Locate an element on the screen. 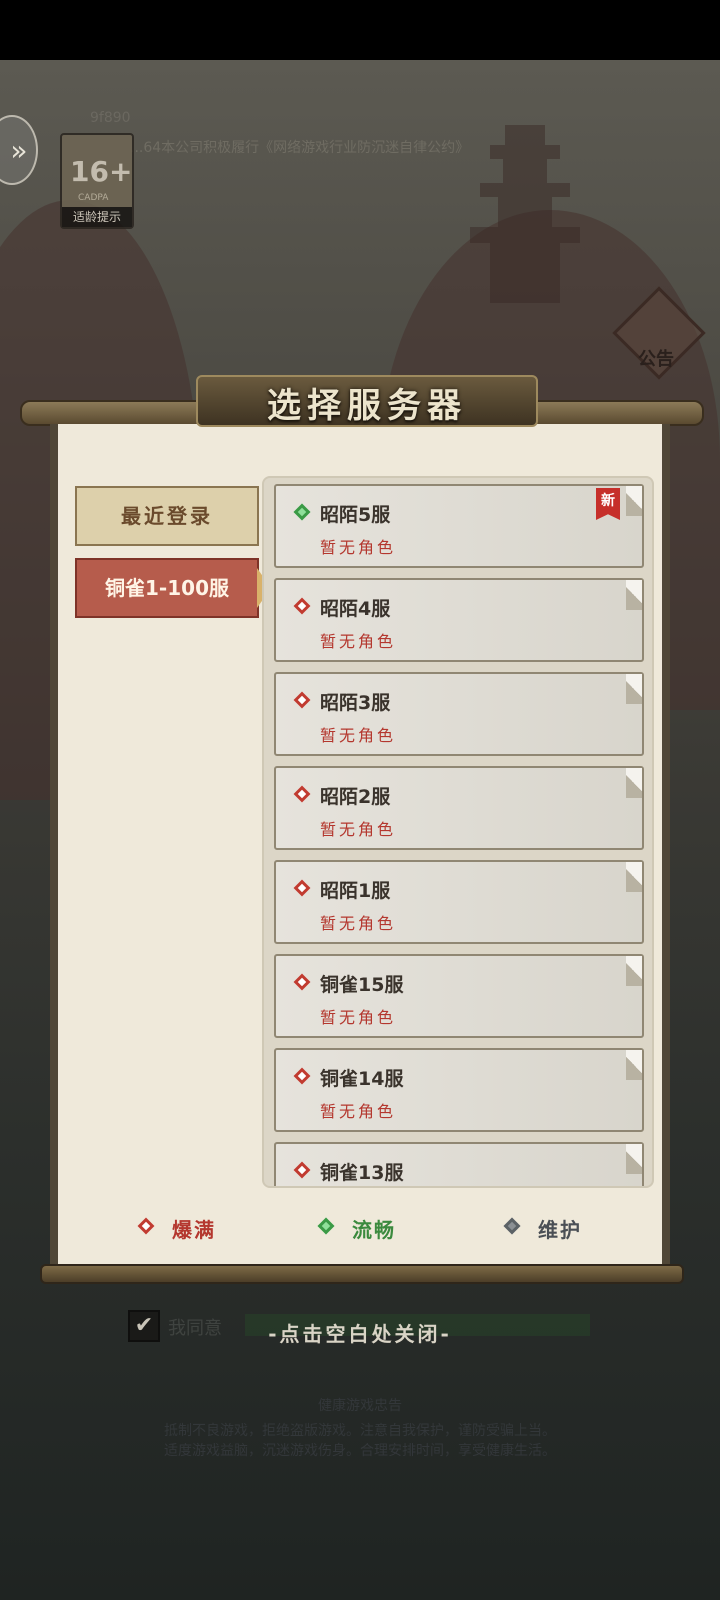 Image resolution: width=720 pixels, height=1600 pixels. server-name: 昭陌1服 is located at coordinates (355, 891).